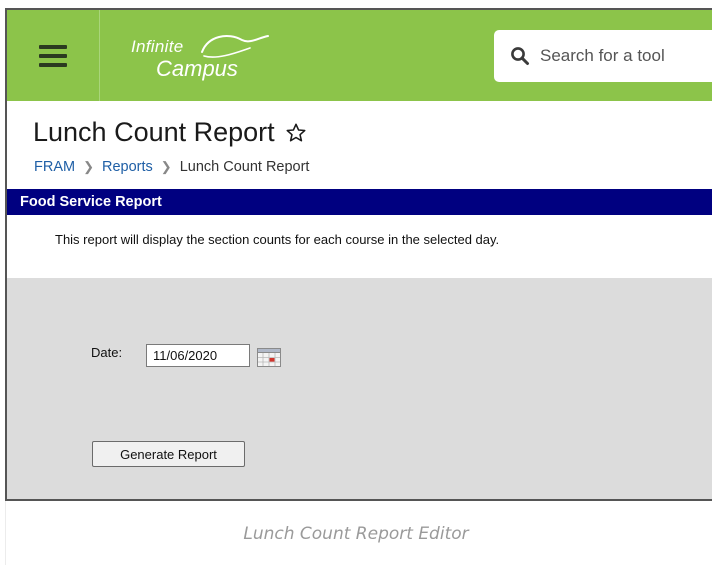  Describe the element at coordinates (157, 46) in the screenshot. I see `logo-text-infinite: Infinite` at that location.